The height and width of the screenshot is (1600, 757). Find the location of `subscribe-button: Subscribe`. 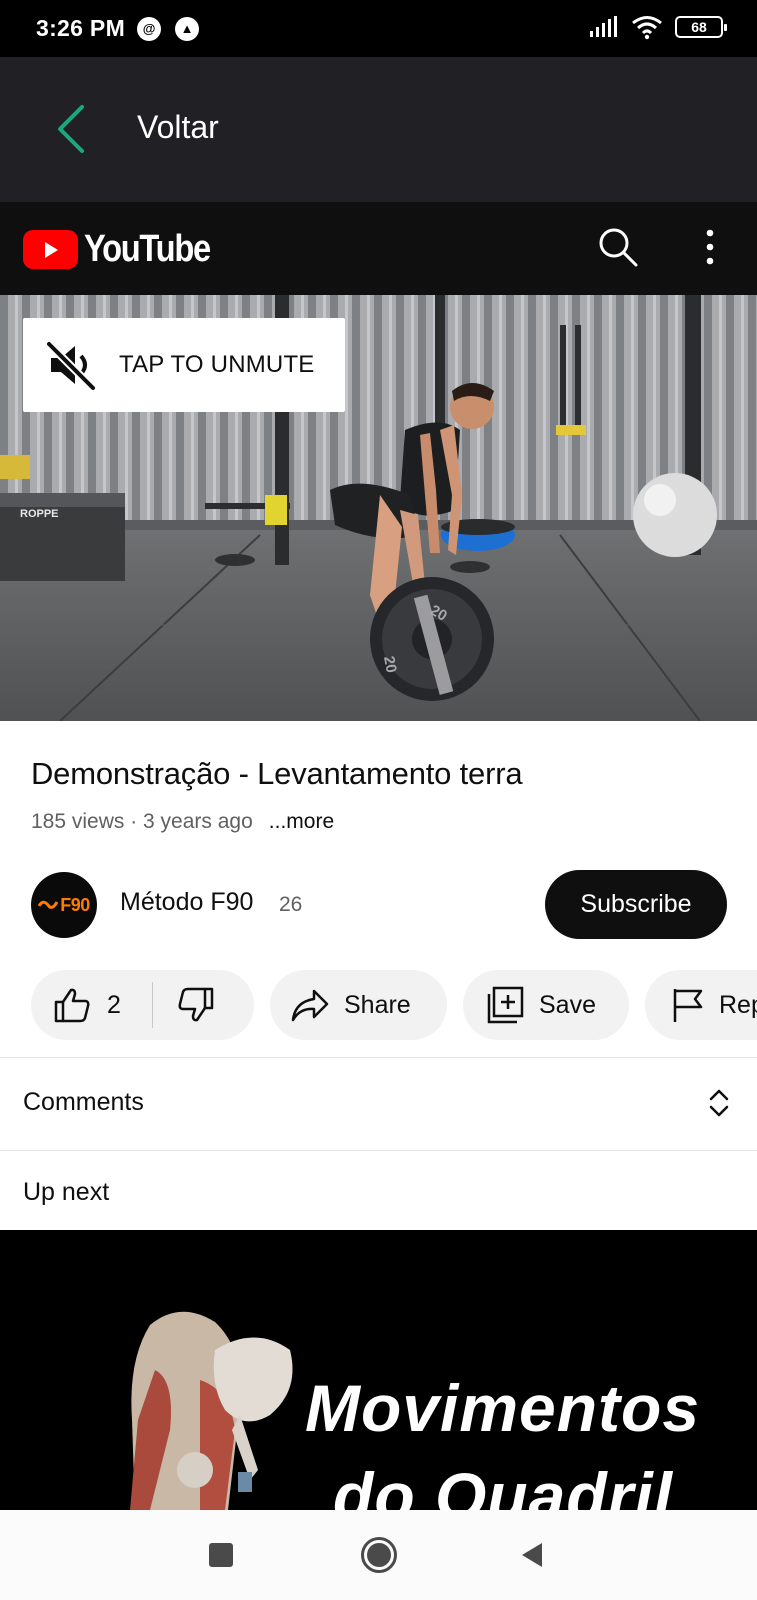

subscribe-button: Subscribe is located at coordinates (636, 904).